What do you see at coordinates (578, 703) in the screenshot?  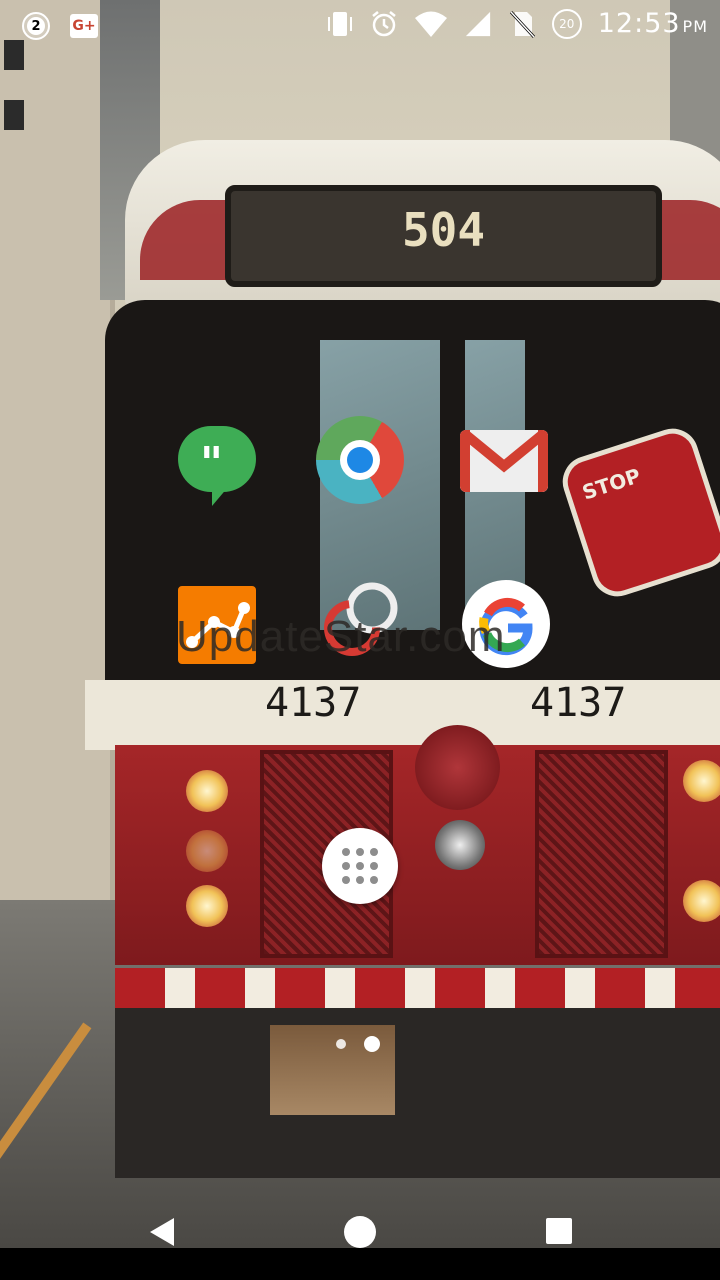 I see `fleet-number-right: 4137` at bounding box center [578, 703].